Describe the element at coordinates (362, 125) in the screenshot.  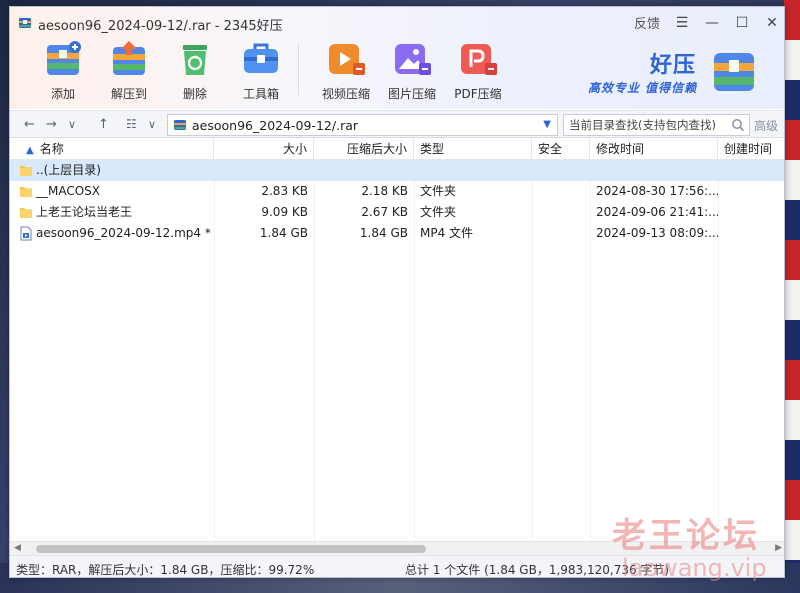
I see `path-field: aesoon96_2024-09-12/.rar ▼` at that location.